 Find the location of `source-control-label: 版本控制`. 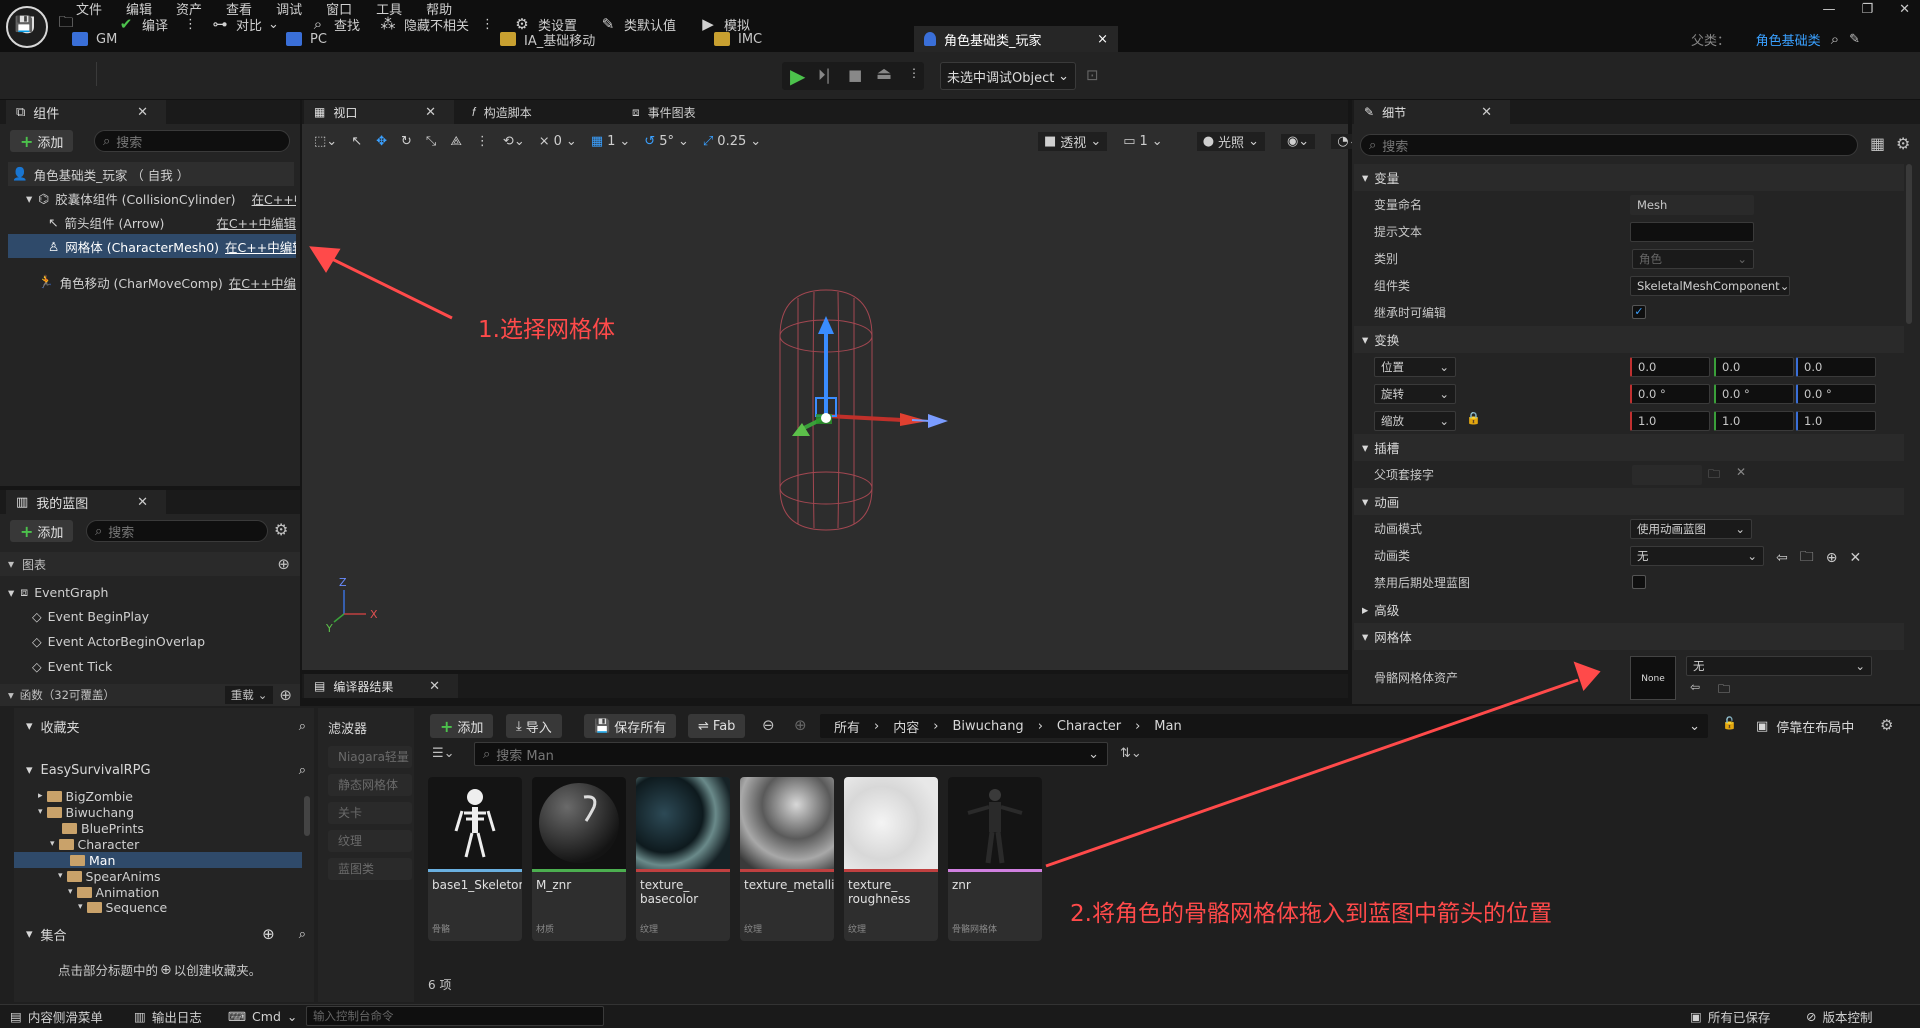

source-control-label: 版本控制 is located at coordinates (1847, 1017).